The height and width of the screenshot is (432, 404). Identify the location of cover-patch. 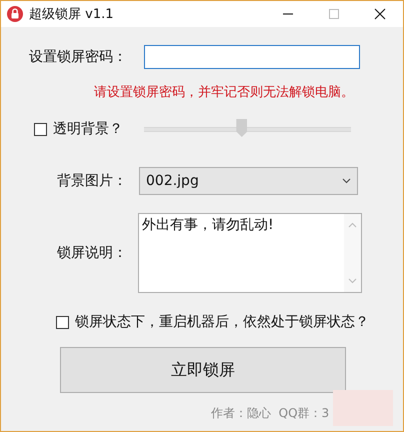
(363, 408).